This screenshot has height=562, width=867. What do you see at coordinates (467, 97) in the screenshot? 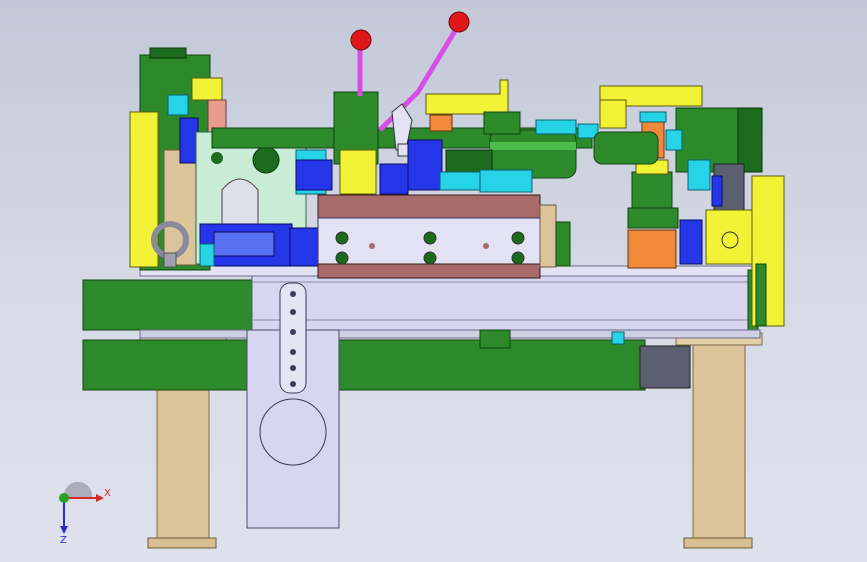
I see `yellow-arm` at bounding box center [467, 97].